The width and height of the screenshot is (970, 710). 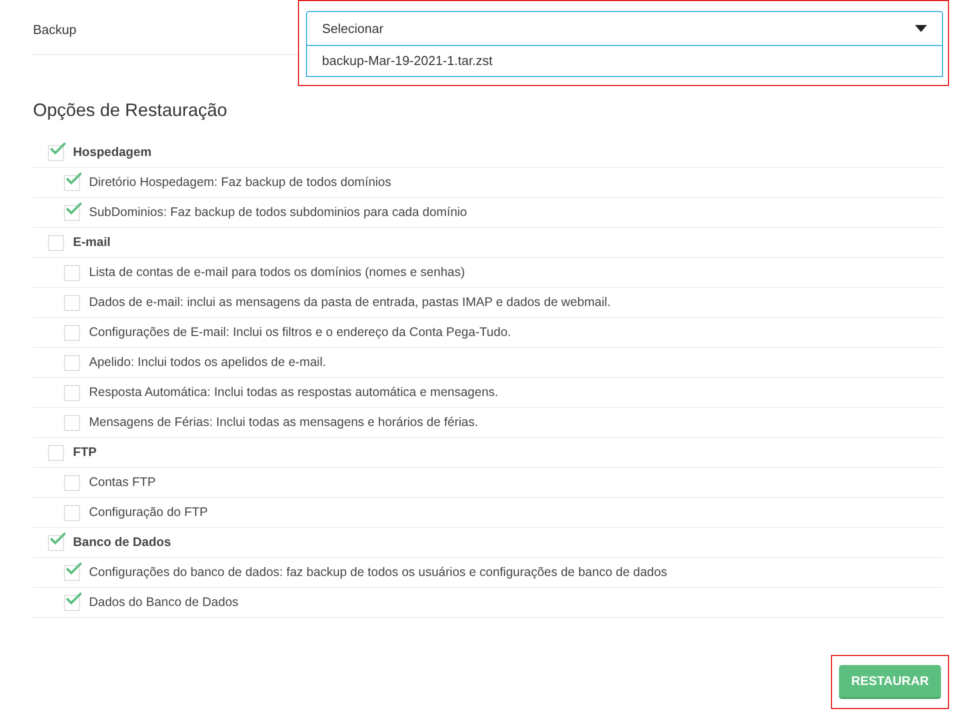 What do you see at coordinates (122, 543) in the screenshot?
I see `group-label: Banco de Dados` at bounding box center [122, 543].